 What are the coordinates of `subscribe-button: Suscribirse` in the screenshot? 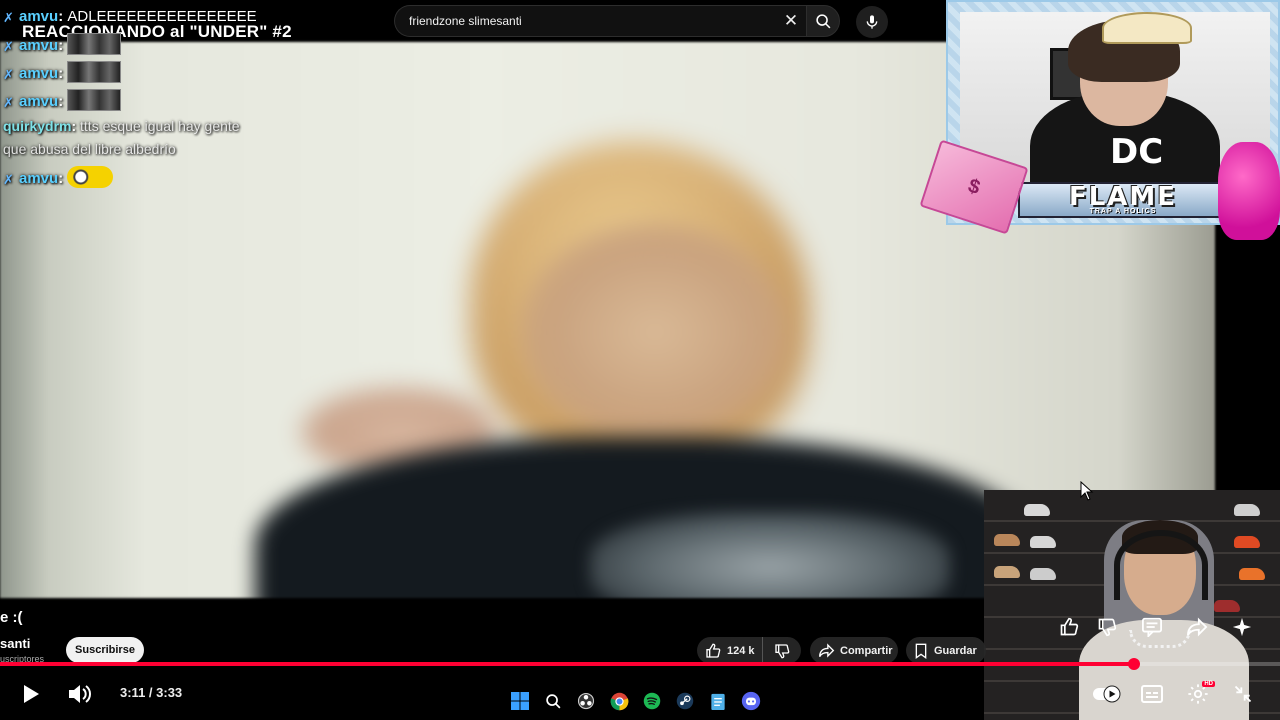 It's located at (105, 650).